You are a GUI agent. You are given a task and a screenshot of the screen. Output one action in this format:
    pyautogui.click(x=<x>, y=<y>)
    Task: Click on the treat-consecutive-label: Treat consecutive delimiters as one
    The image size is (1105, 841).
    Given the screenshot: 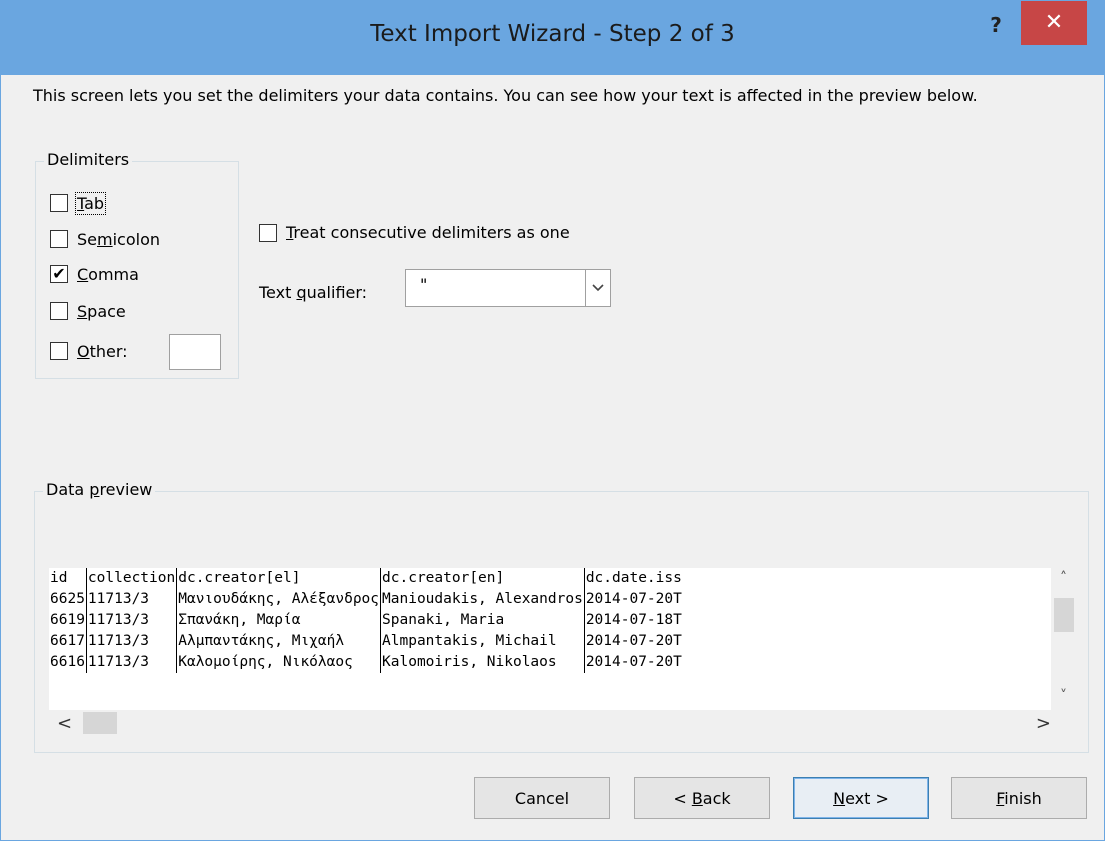 What is the action you would take?
    pyautogui.click(x=428, y=232)
    